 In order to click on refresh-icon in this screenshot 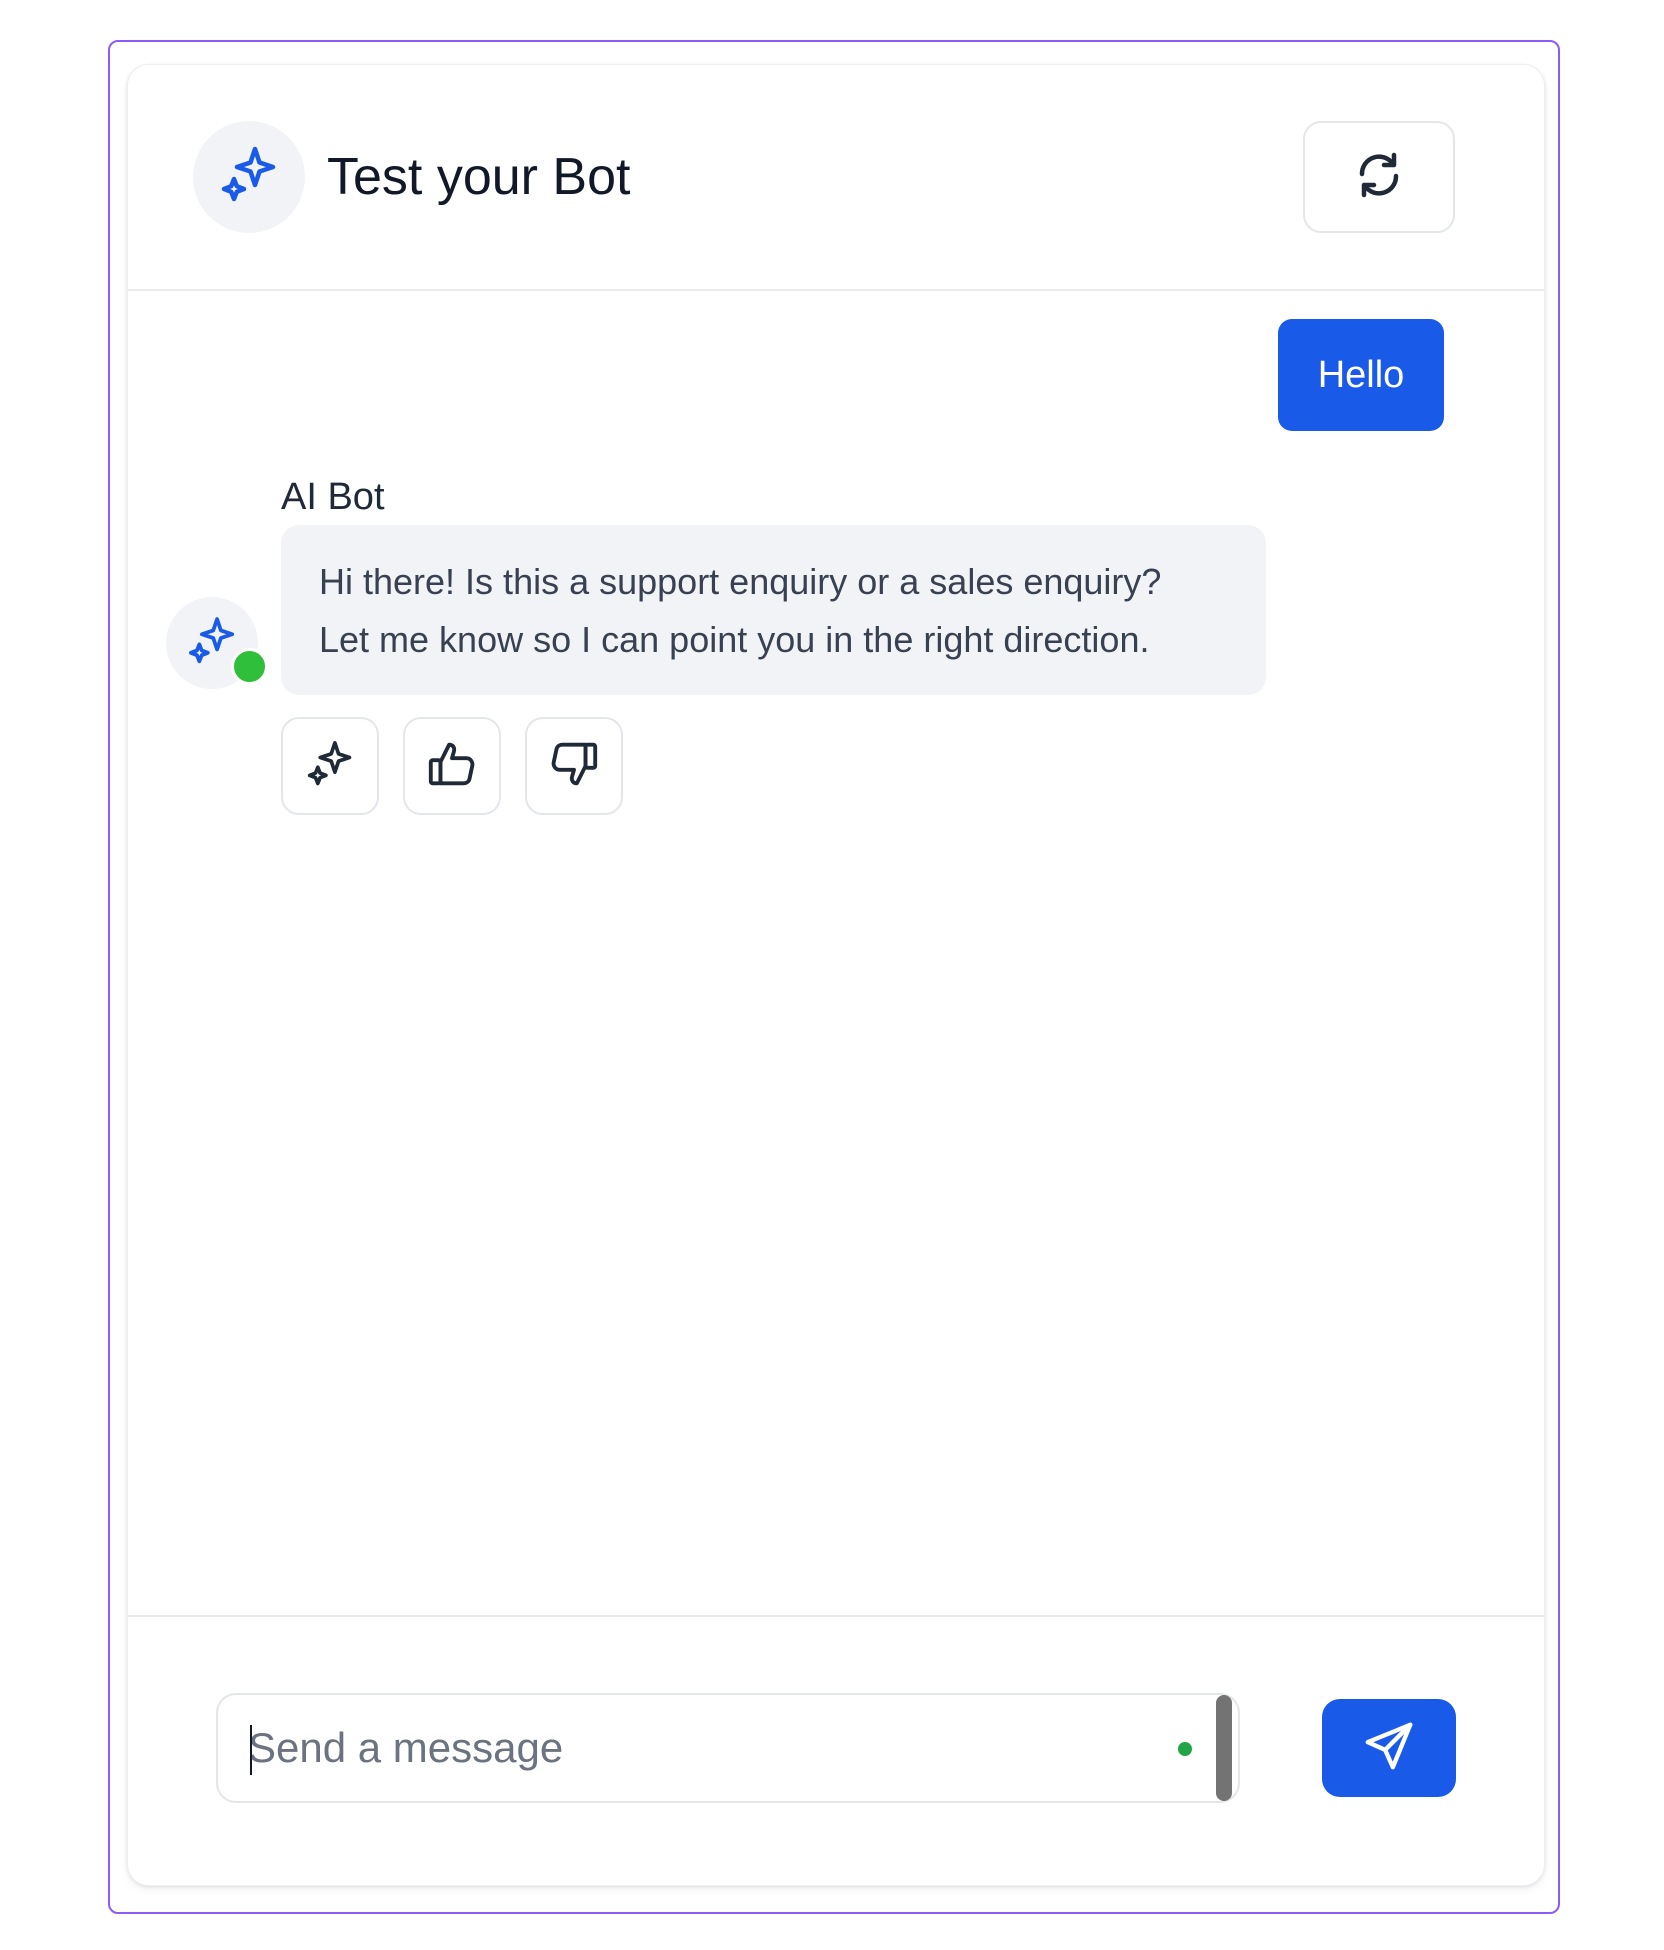, I will do `click(1379, 177)`.